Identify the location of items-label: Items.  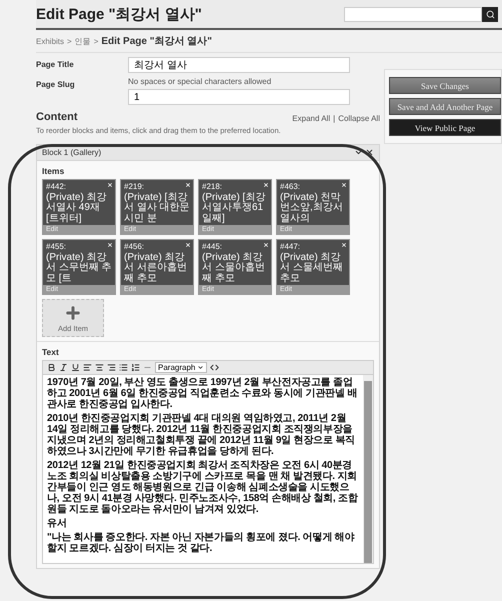
(54, 171).